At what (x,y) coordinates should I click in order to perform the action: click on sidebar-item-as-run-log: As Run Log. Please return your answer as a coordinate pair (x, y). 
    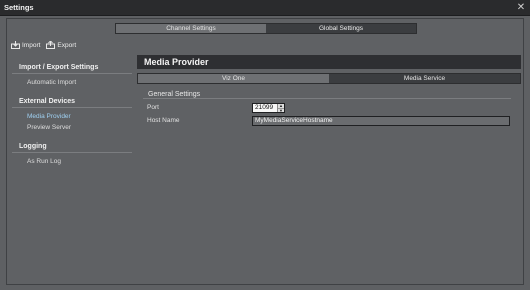
    Looking at the image, I should click on (72, 161).